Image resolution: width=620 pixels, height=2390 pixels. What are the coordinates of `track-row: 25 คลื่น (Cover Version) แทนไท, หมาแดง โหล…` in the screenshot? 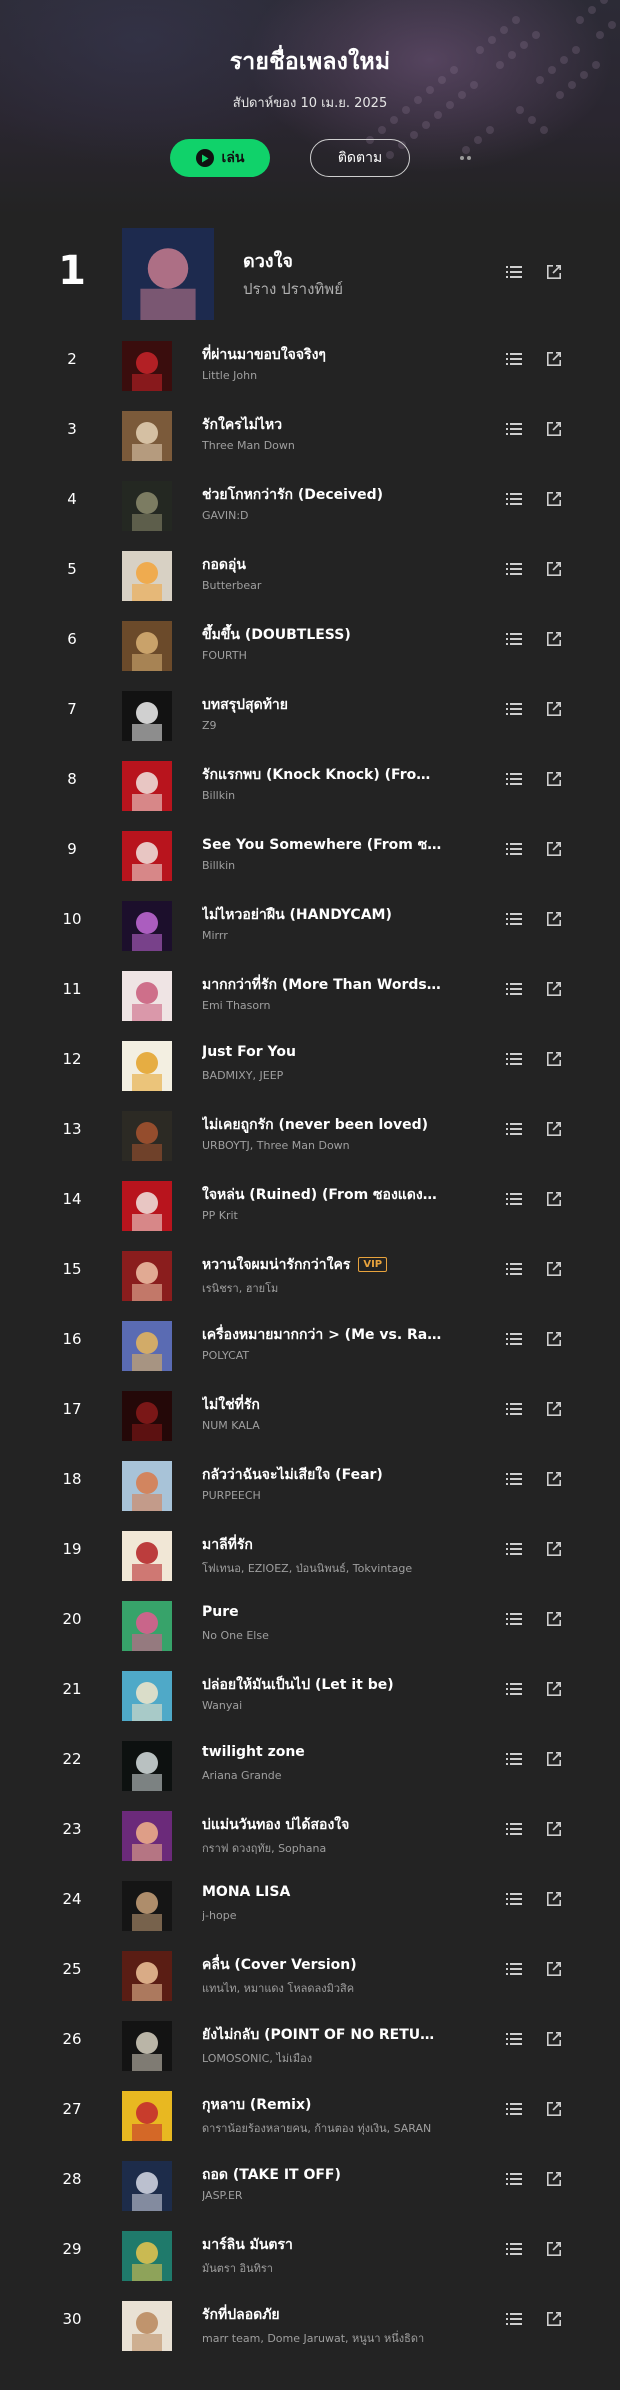 It's located at (310, 1969).